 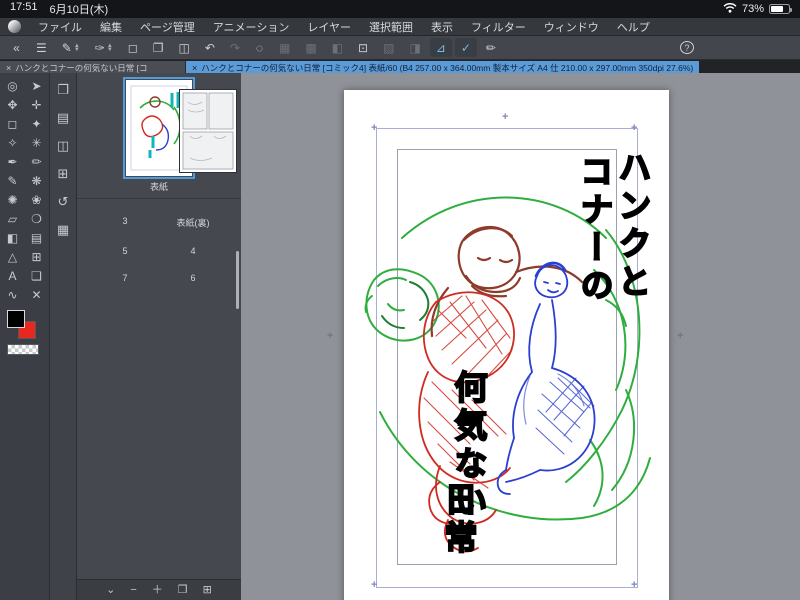 I want to click on tool-measure: ✳, so click(x=37, y=142).